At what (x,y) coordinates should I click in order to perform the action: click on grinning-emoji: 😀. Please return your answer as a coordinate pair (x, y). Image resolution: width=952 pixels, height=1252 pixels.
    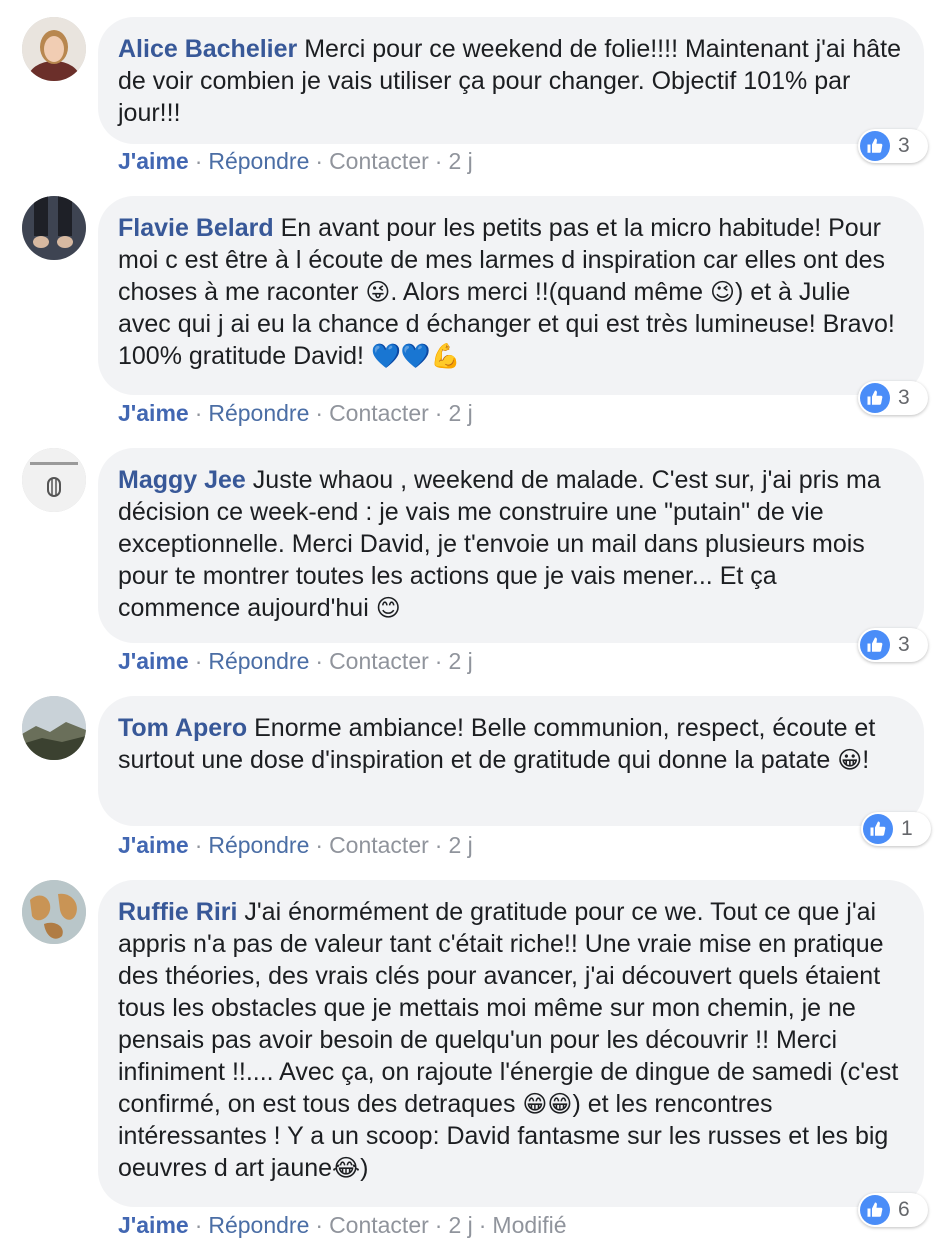
    Looking at the image, I should click on (850, 760).